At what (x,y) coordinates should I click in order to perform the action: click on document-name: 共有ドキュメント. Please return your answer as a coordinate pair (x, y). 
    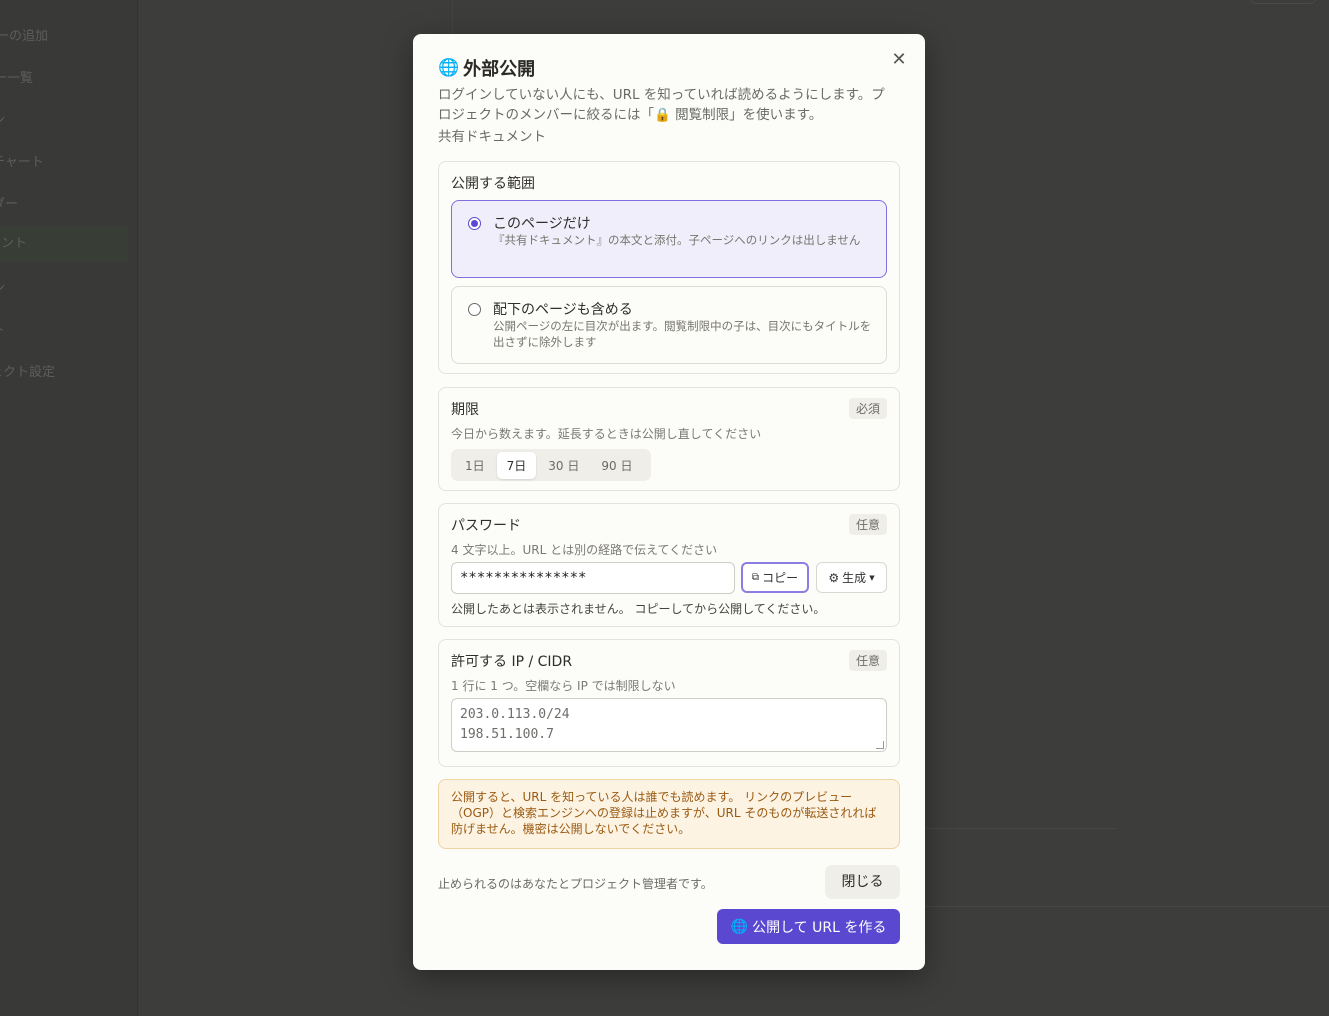
    Looking at the image, I should click on (492, 137).